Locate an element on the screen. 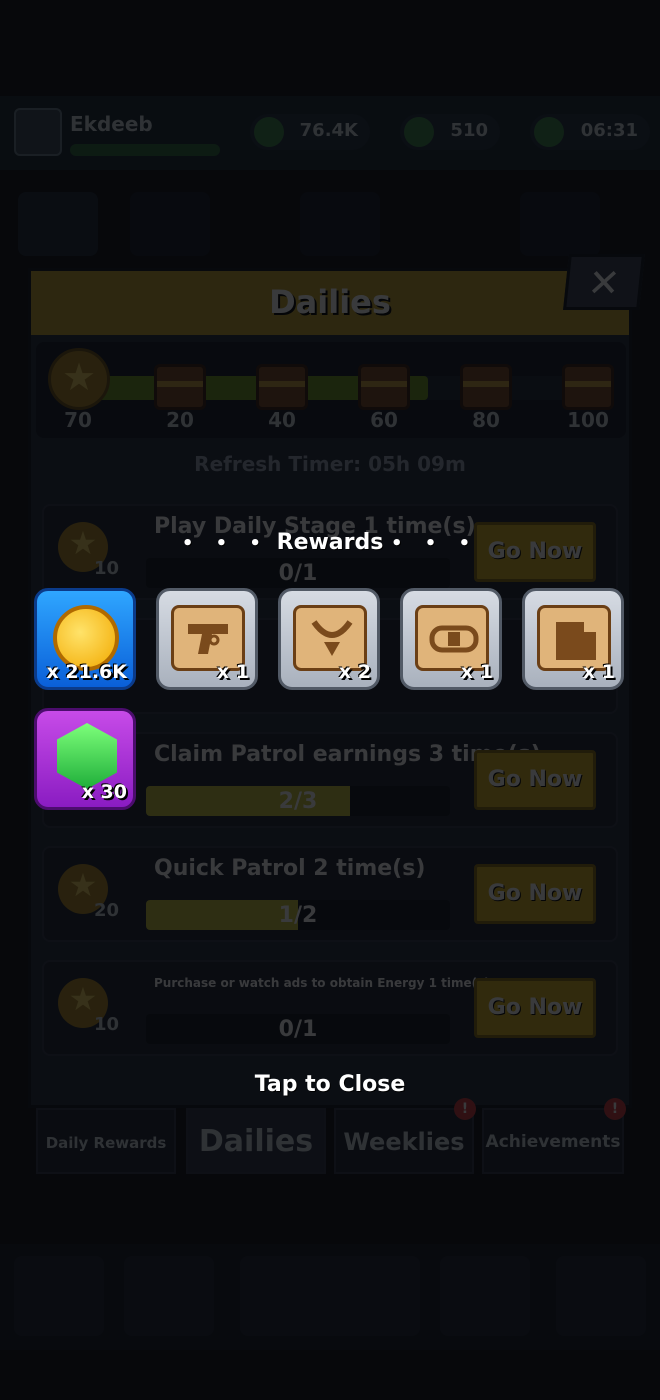 Image resolution: width=660 pixels, height=1400 pixels. rewards-title: • • • Rewards • • • is located at coordinates (330, 542).